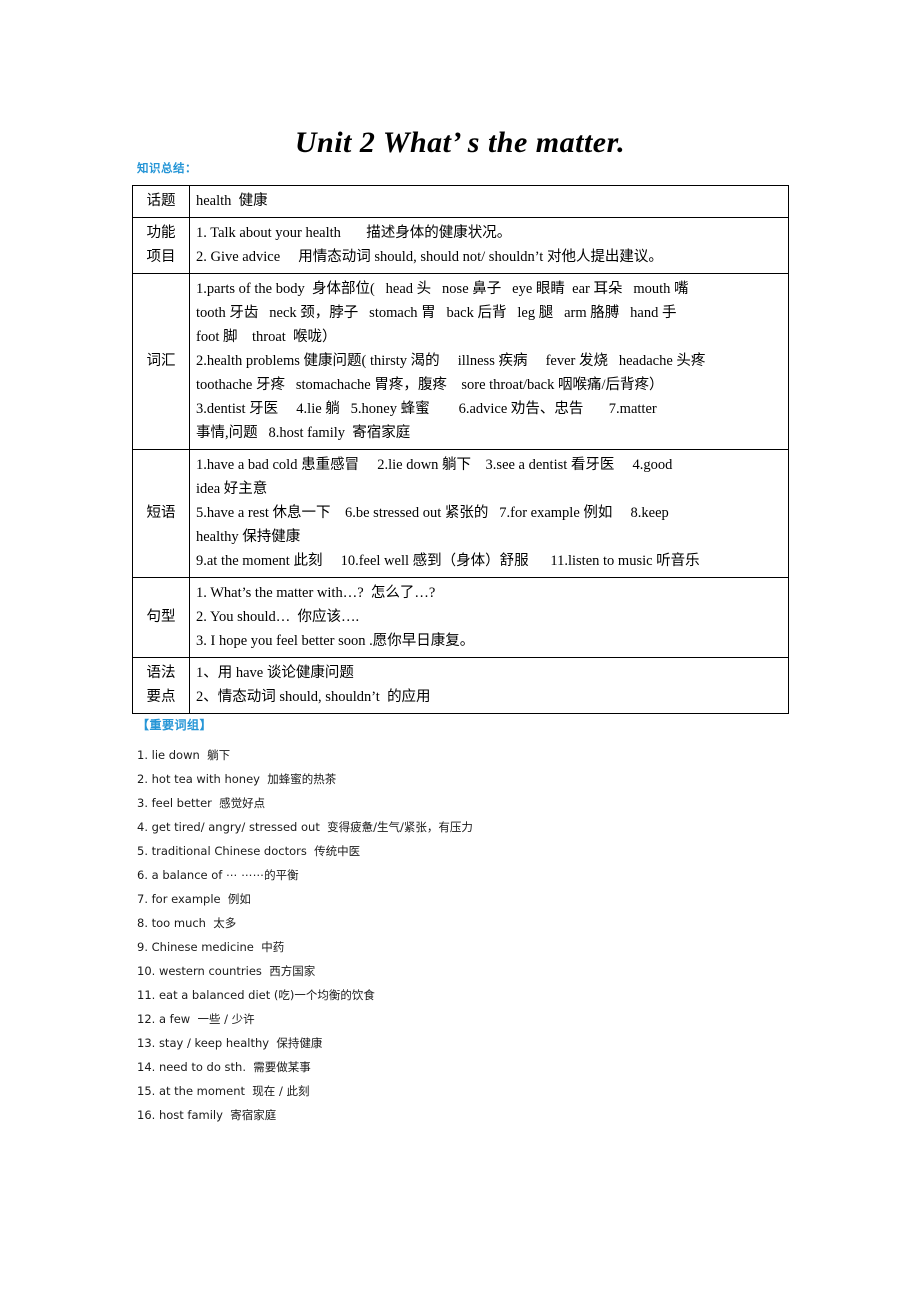 The height and width of the screenshot is (1302, 920). I want to click on row-label-sentence-patterns: 句型, so click(161, 617).